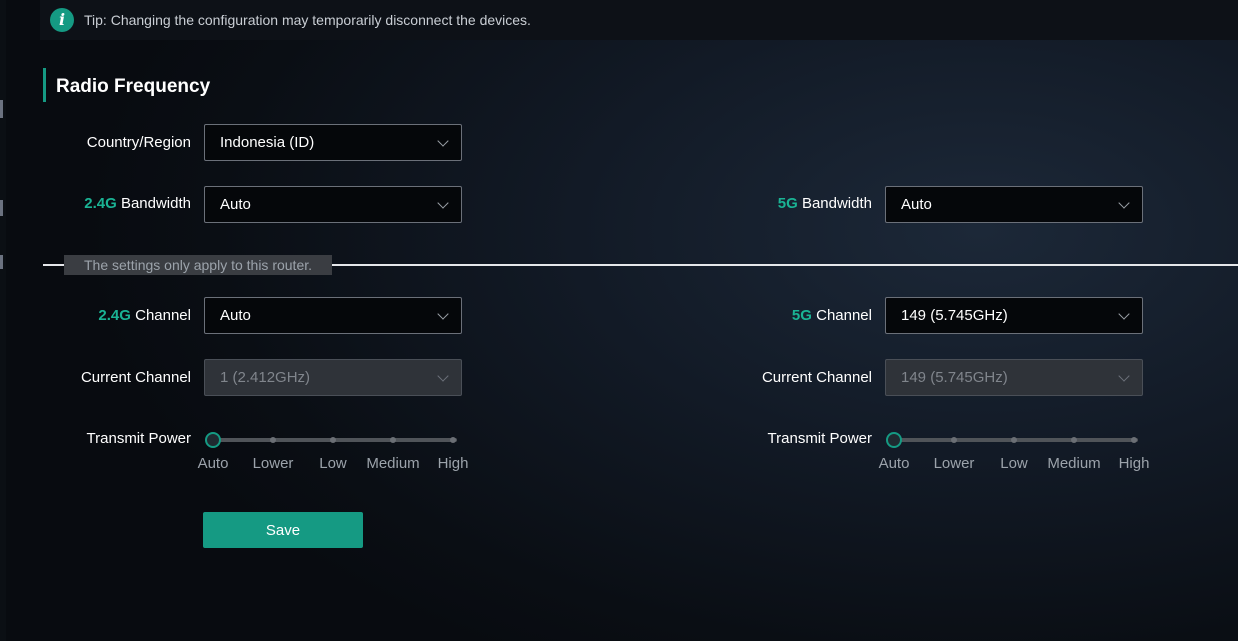 The height and width of the screenshot is (641, 1238). I want to click on transmit-power-24g-slider: Auto Lower Low Medium High, so click(333, 450).